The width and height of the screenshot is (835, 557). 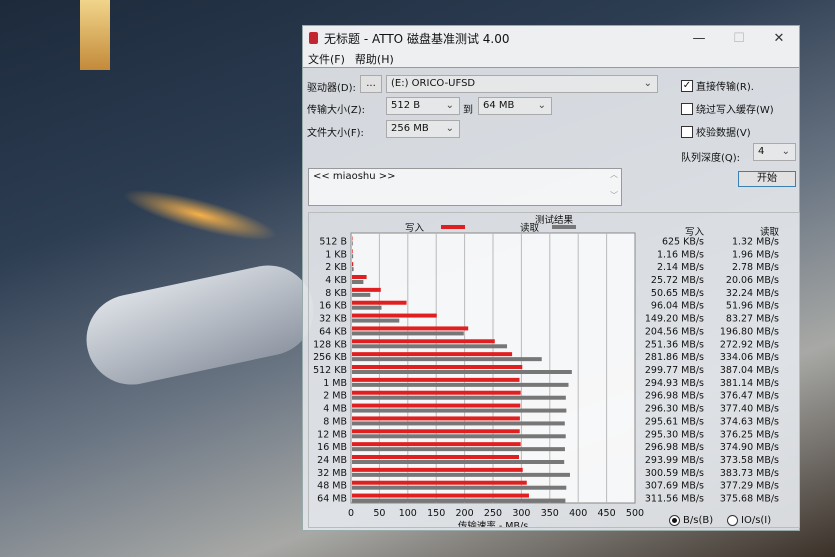 What do you see at coordinates (614, 195) in the screenshot?
I see `scroll-down-icon: ﹀` at bounding box center [614, 195].